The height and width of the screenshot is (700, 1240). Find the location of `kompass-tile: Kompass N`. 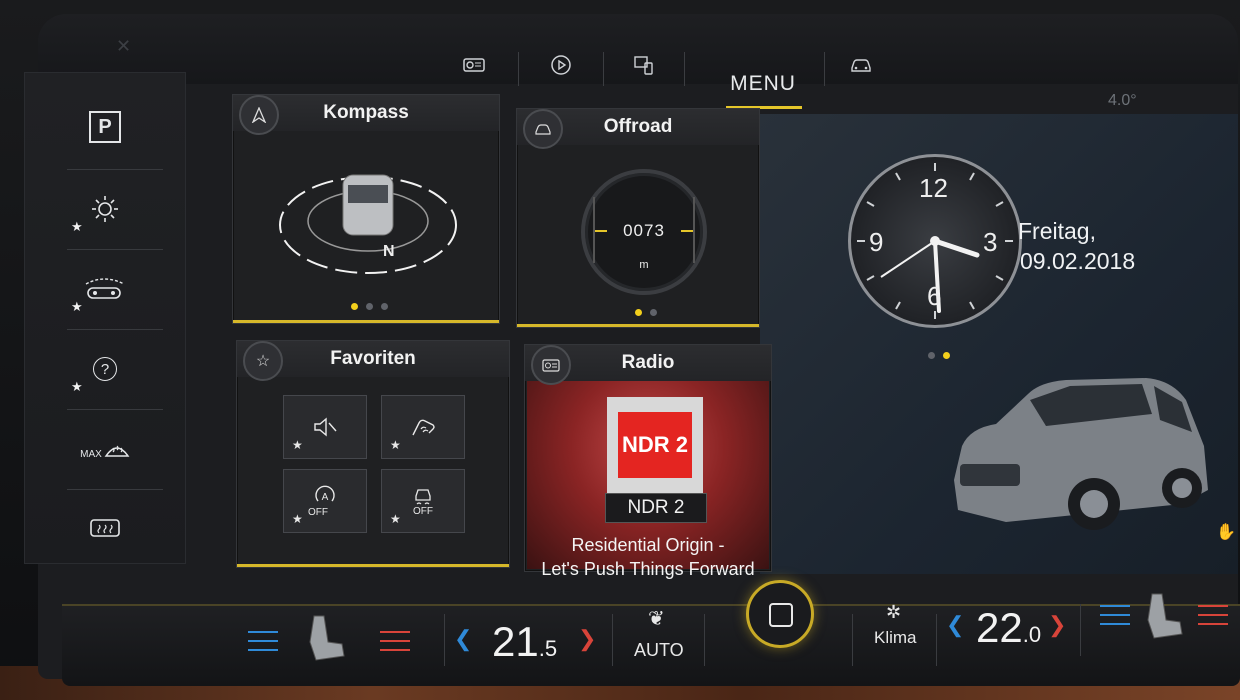

kompass-tile: Kompass N is located at coordinates (366, 209).